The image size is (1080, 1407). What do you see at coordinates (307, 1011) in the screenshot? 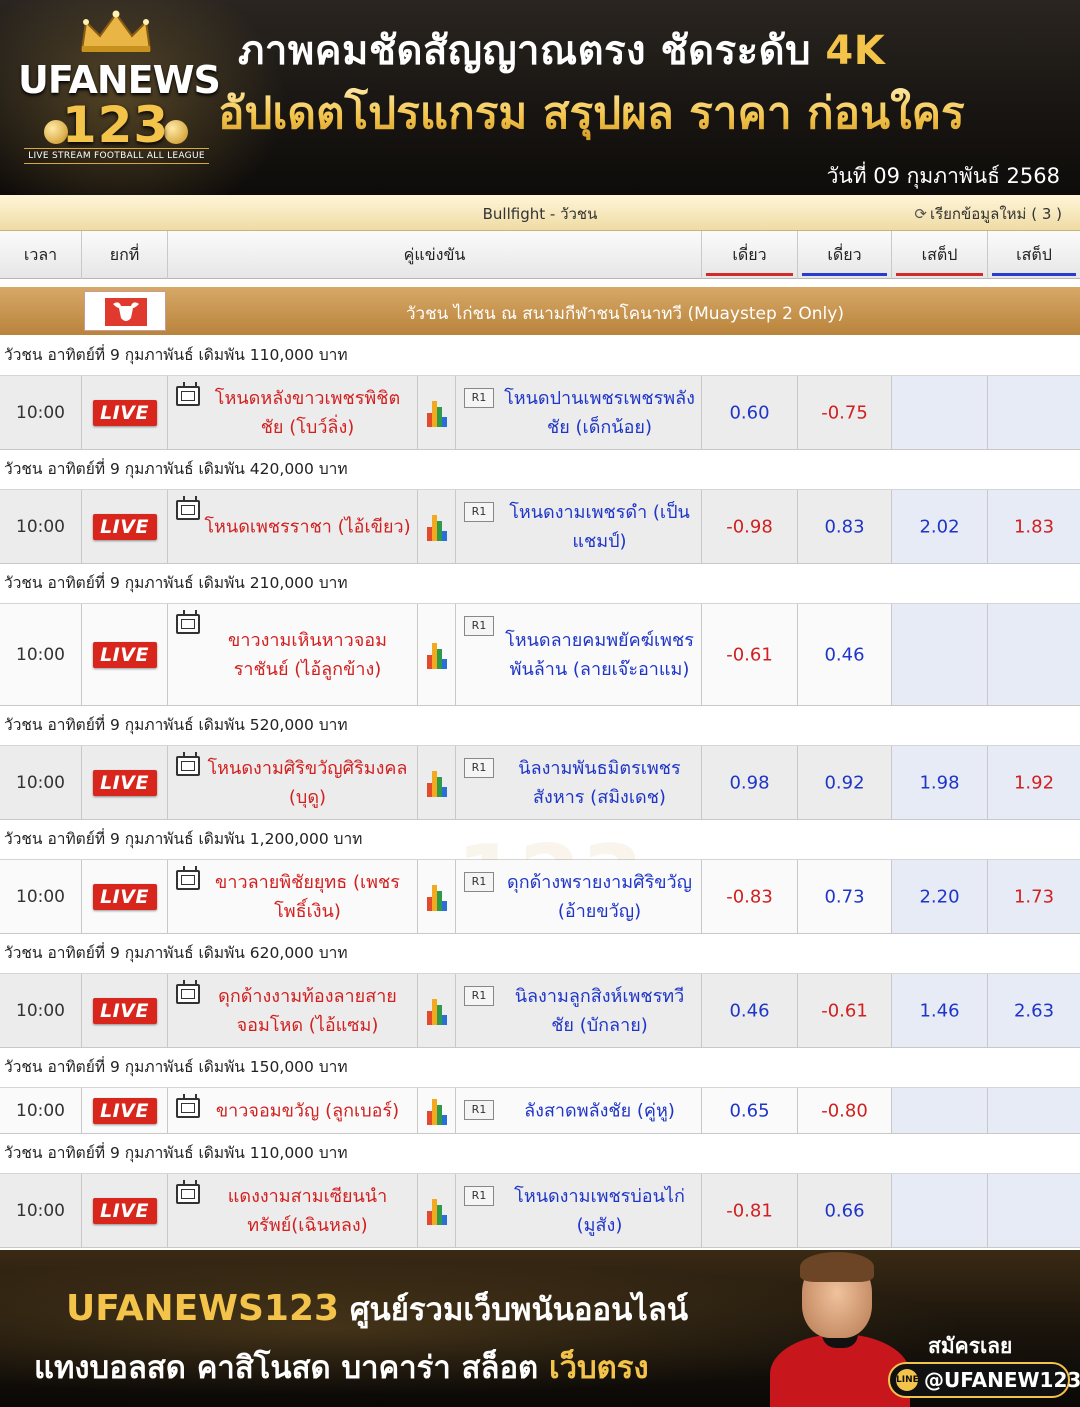
I see `home-team-name: ดุกด้างงามท้องลายสายจอมโหด (ไอ้แซม)` at bounding box center [307, 1011].